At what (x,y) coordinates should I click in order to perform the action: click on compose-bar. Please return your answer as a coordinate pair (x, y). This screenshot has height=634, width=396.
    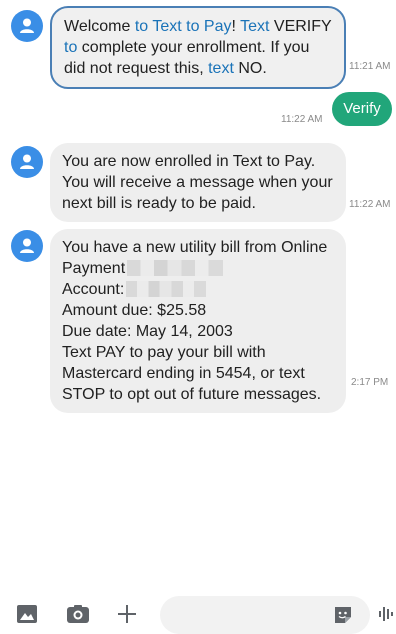
    Looking at the image, I should click on (198, 615).